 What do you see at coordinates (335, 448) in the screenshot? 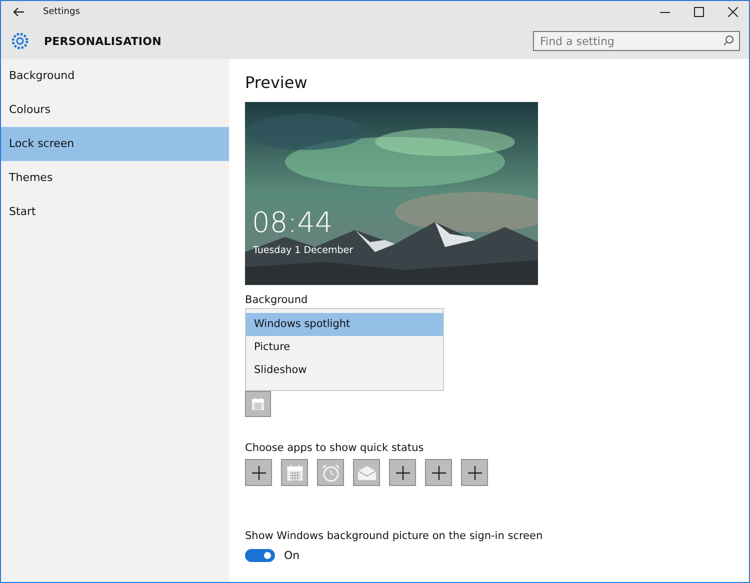
I see `section-label: Choose apps to show quick status` at bounding box center [335, 448].